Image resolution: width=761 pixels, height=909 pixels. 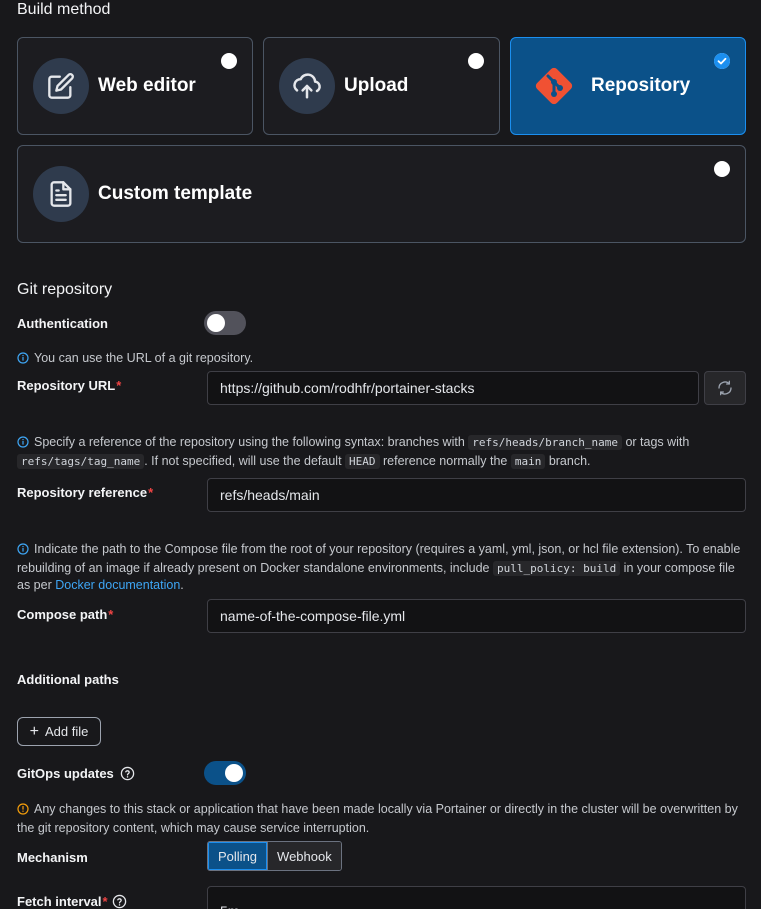 I want to click on radio-checked, so click(x=722, y=61).